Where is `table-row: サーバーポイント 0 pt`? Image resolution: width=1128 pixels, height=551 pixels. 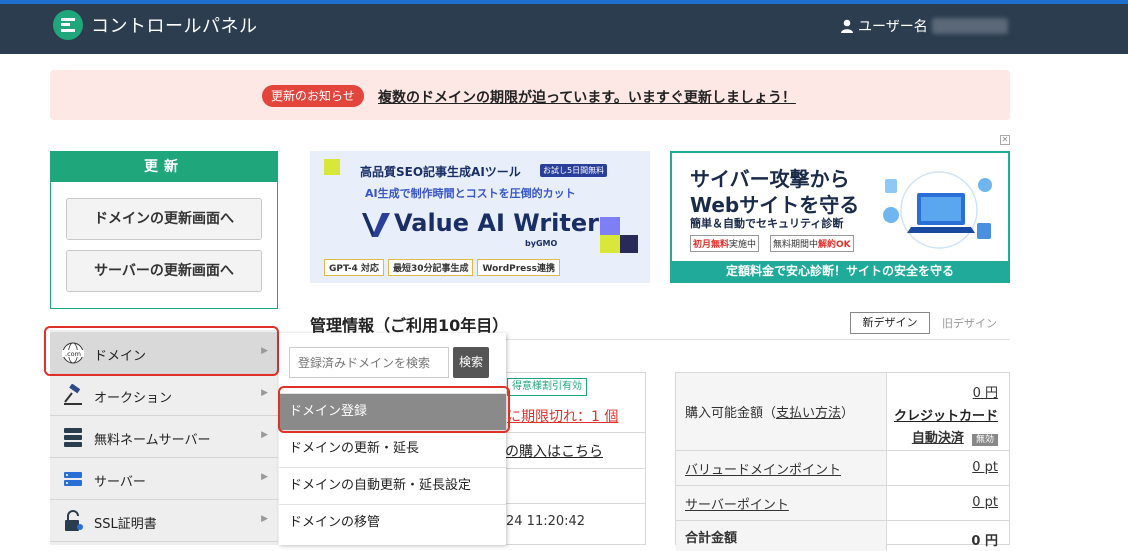
table-row: サーバーポイント 0 pt is located at coordinates (842, 503).